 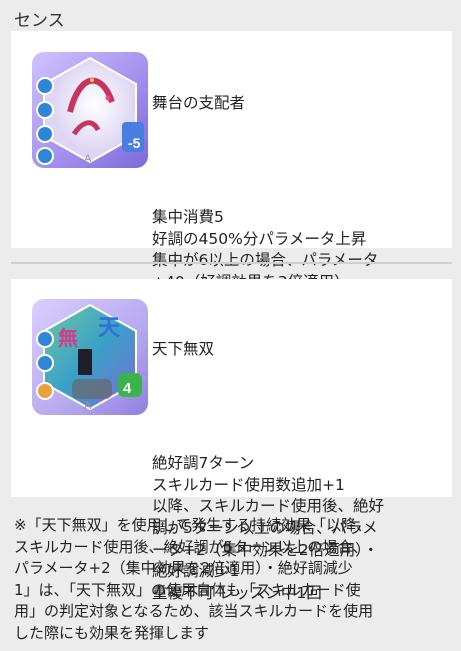 I want to click on svg-text: -5, so click(x=134, y=143).